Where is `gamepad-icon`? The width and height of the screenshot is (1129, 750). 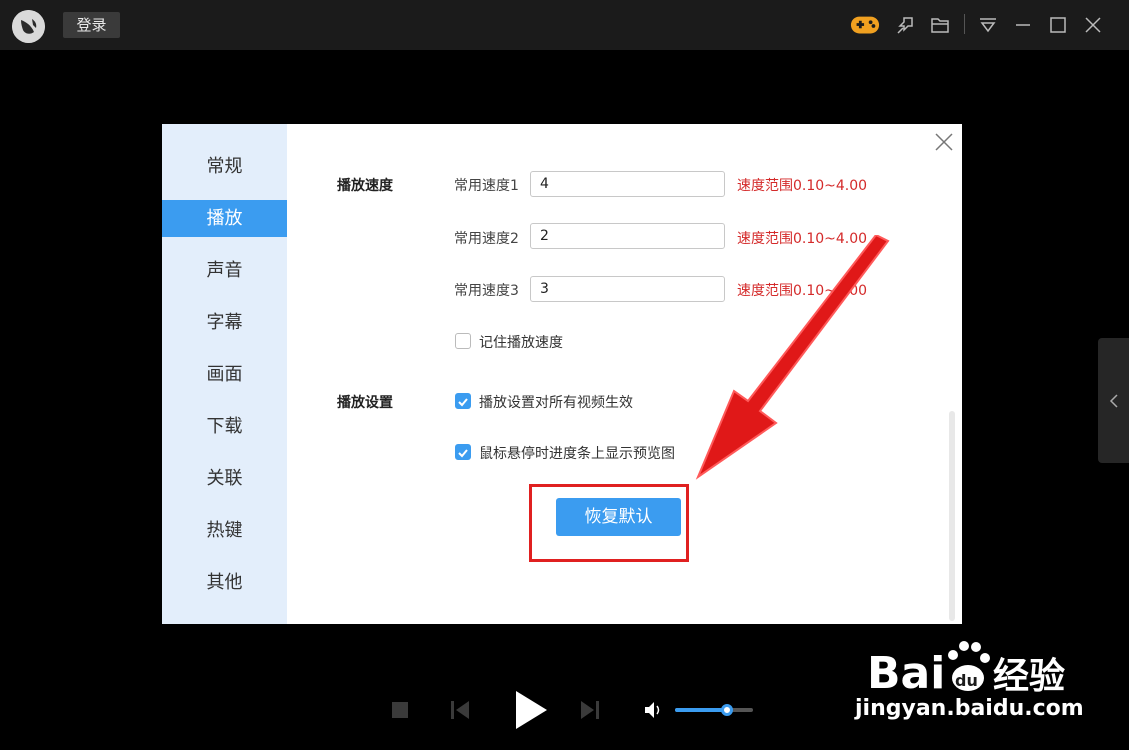 gamepad-icon is located at coordinates (865, 25).